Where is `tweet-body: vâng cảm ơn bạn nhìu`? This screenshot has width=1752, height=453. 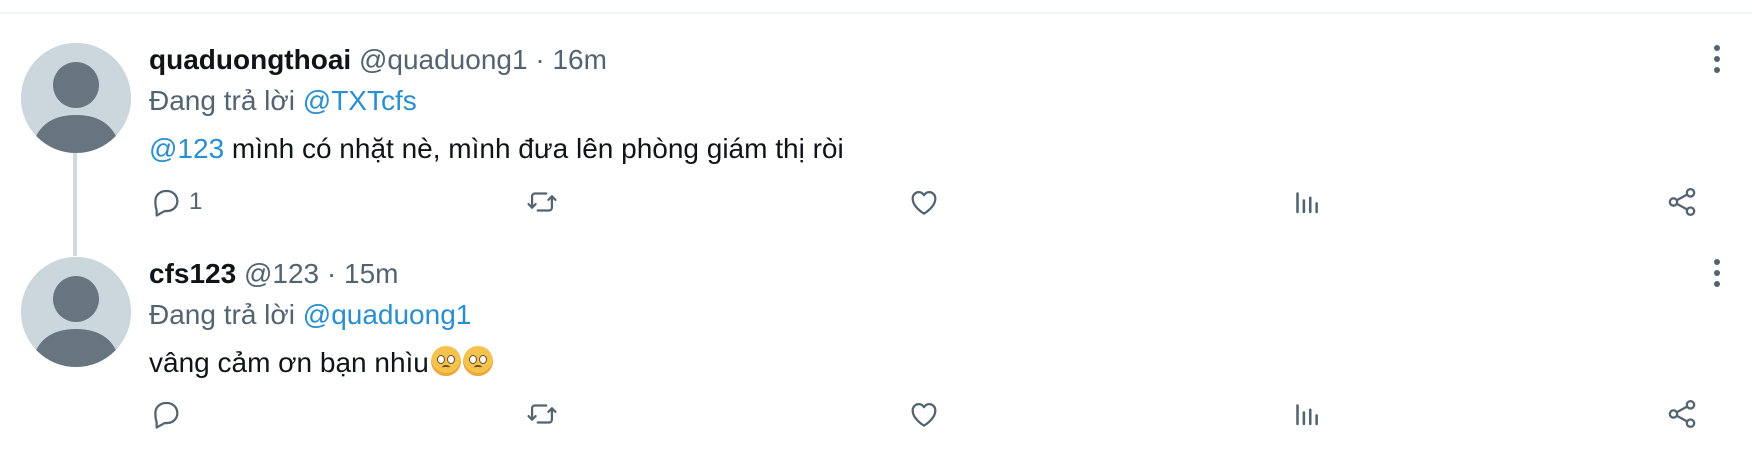 tweet-body: vâng cảm ơn bạn nhìu is located at coordinates (289, 362).